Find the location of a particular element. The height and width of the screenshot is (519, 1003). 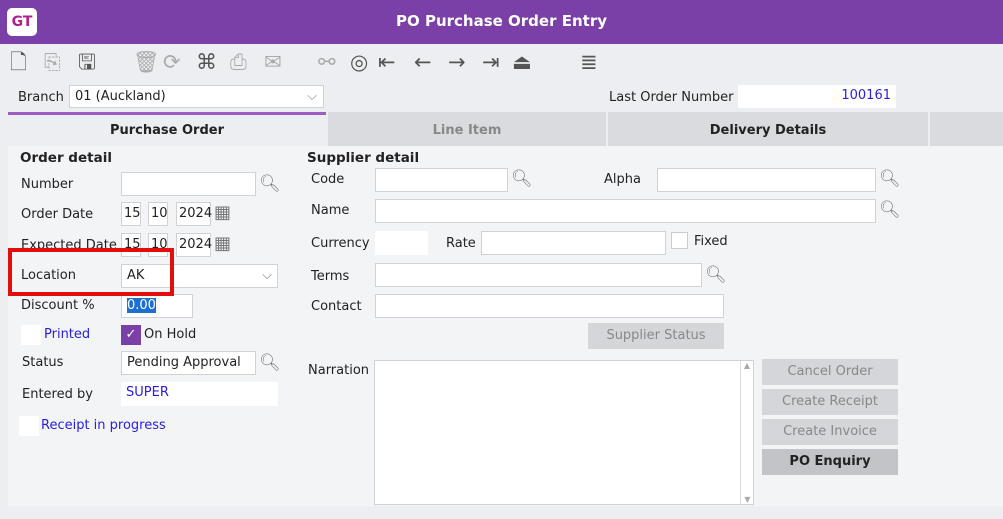

binoculars-icon: ⚯ is located at coordinates (327, 62).